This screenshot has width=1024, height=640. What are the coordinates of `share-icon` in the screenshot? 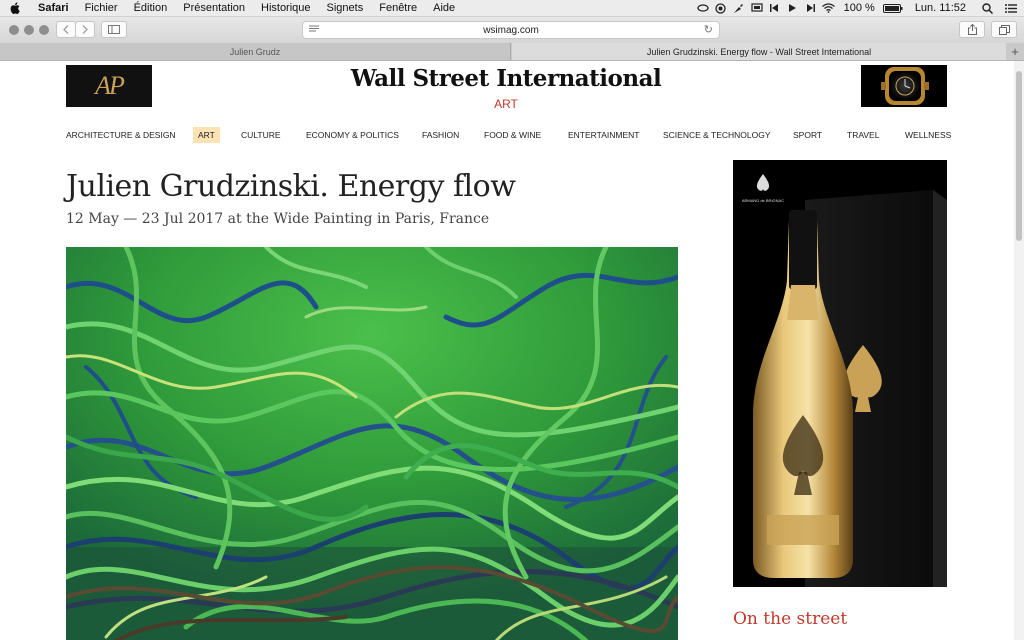 It's located at (972, 29).